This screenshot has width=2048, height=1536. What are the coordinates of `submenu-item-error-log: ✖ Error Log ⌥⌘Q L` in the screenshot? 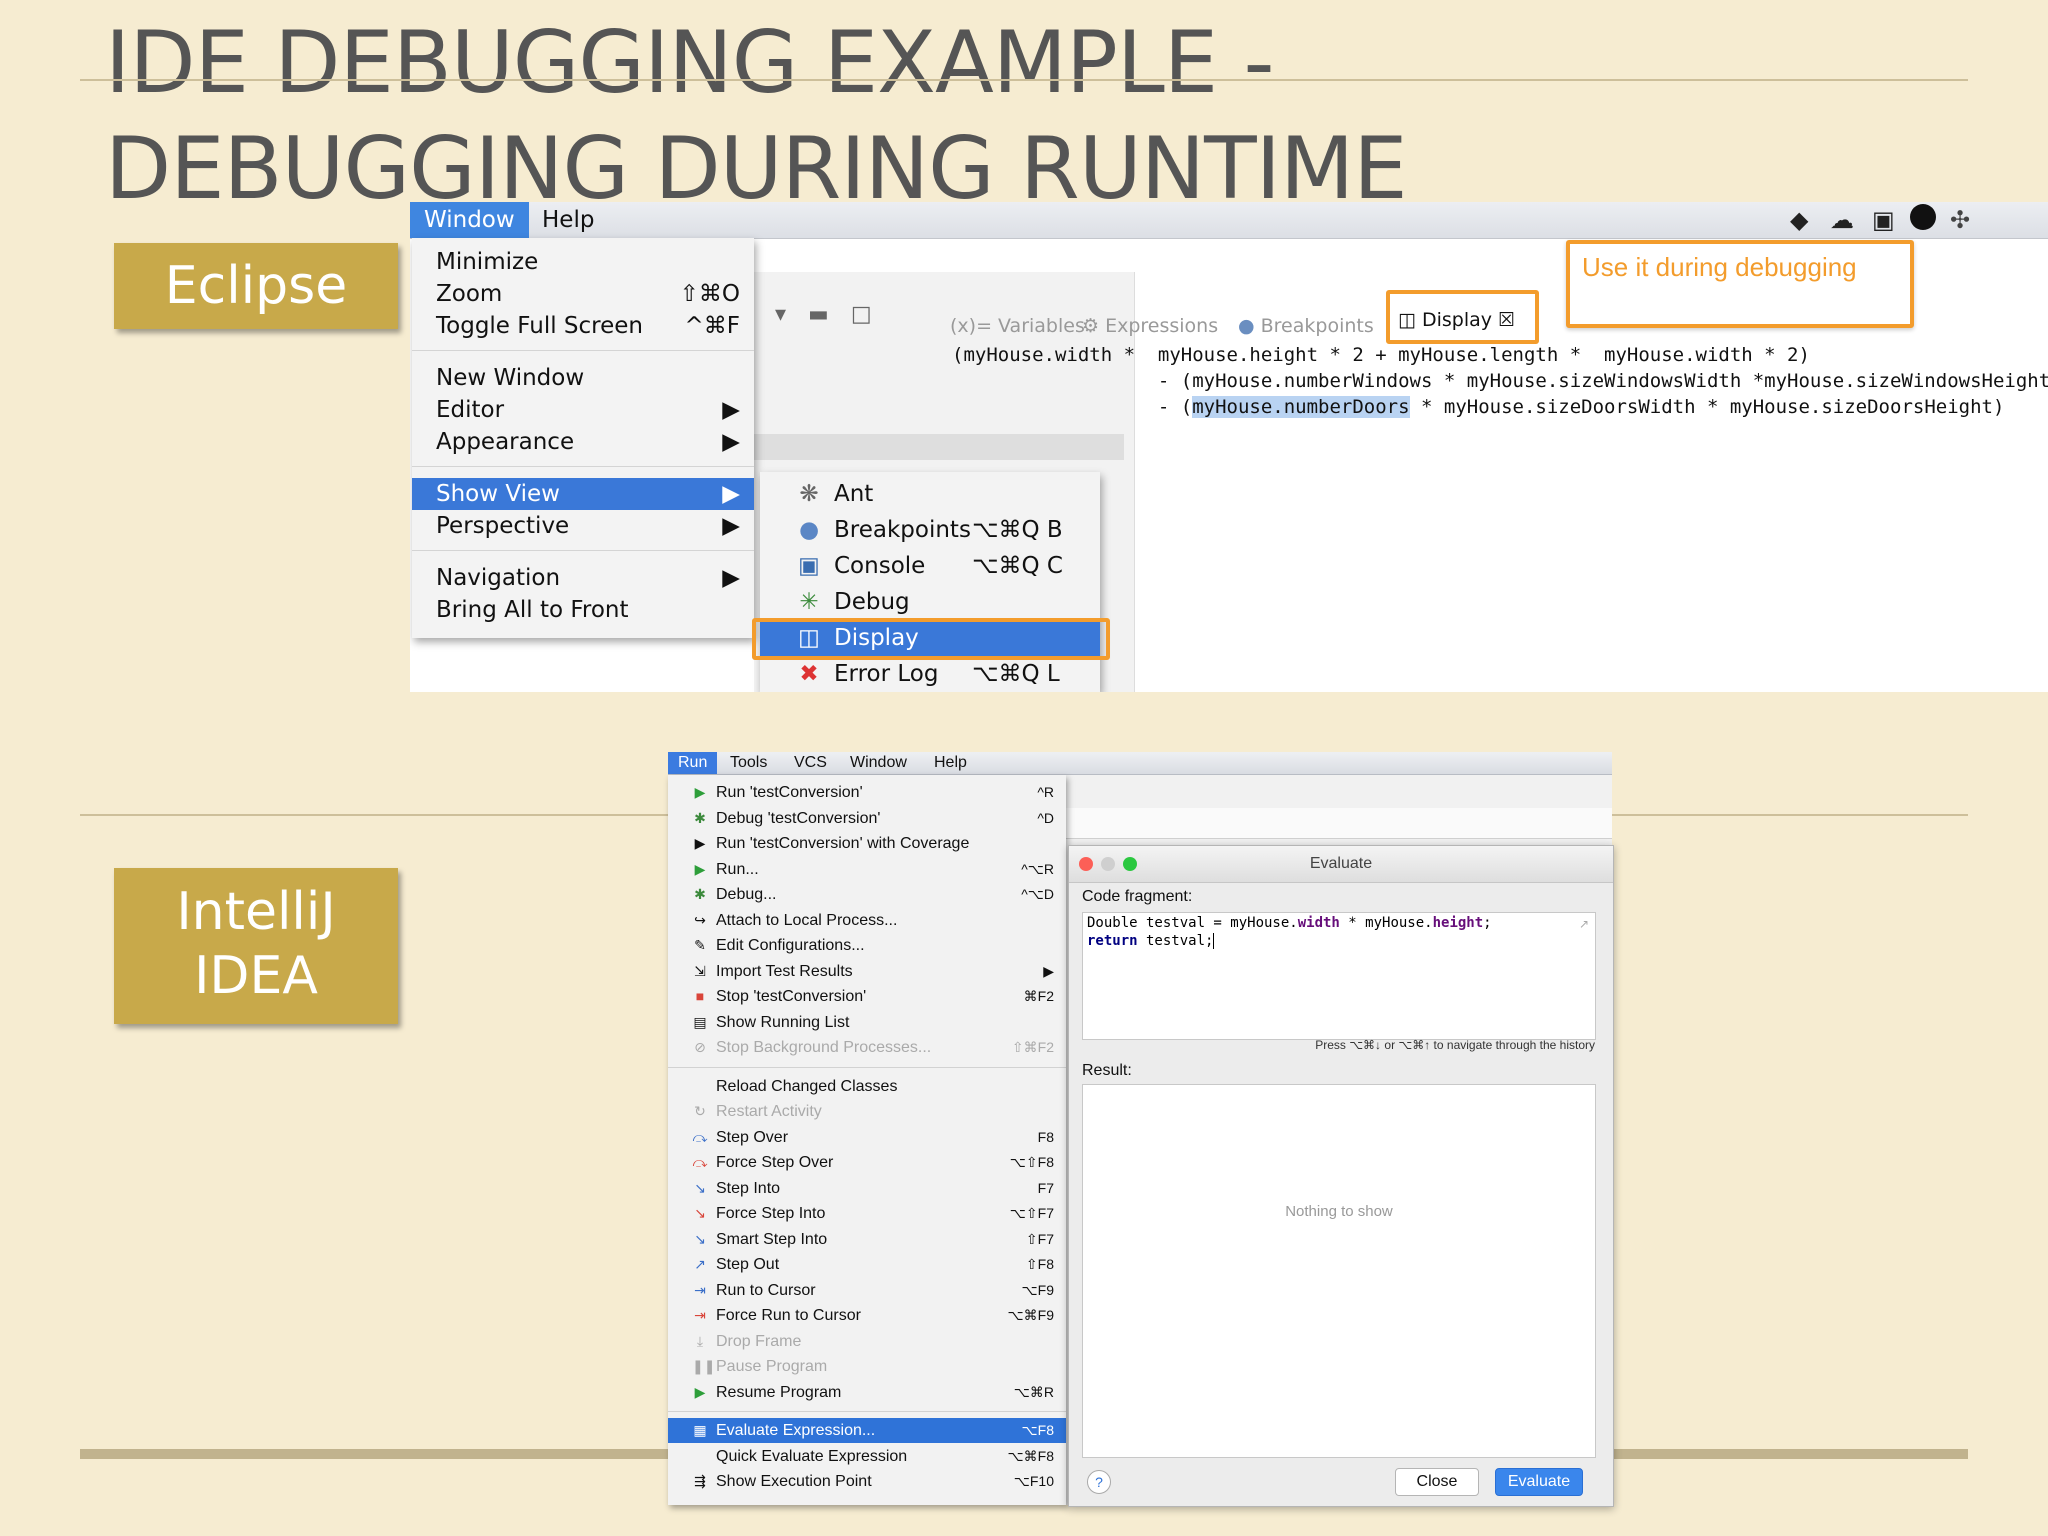 It's located at (930, 674).